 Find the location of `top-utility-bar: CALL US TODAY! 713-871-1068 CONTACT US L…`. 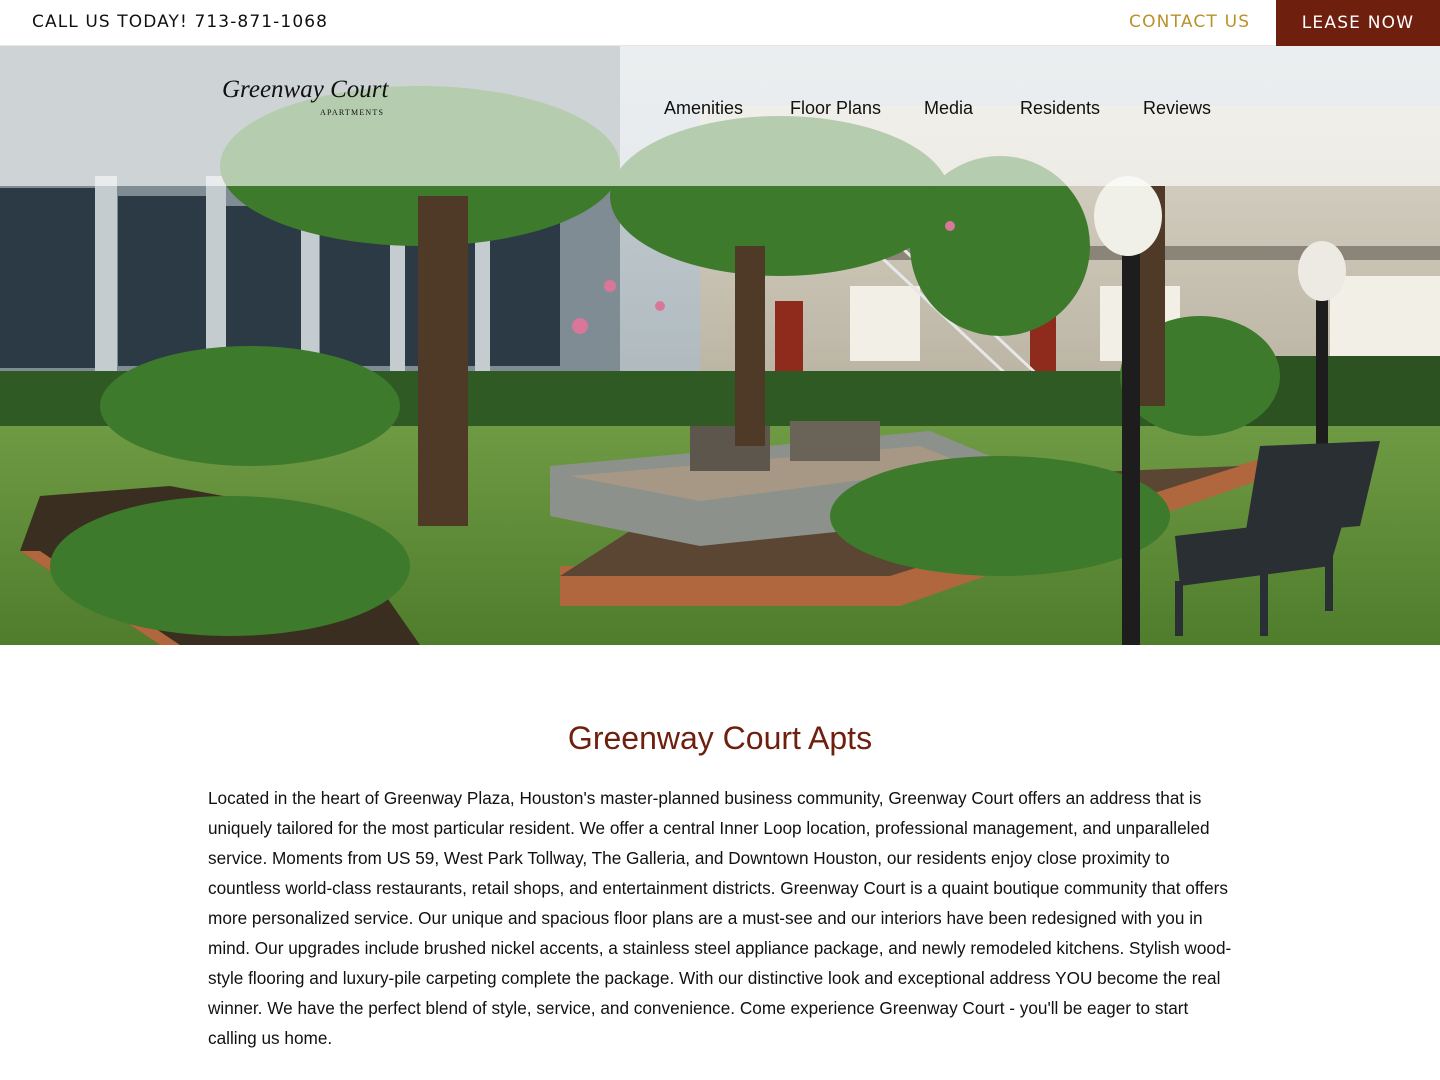

top-utility-bar: CALL US TODAY! 713-871-1068 CONTACT US L… is located at coordinates (720, 23).